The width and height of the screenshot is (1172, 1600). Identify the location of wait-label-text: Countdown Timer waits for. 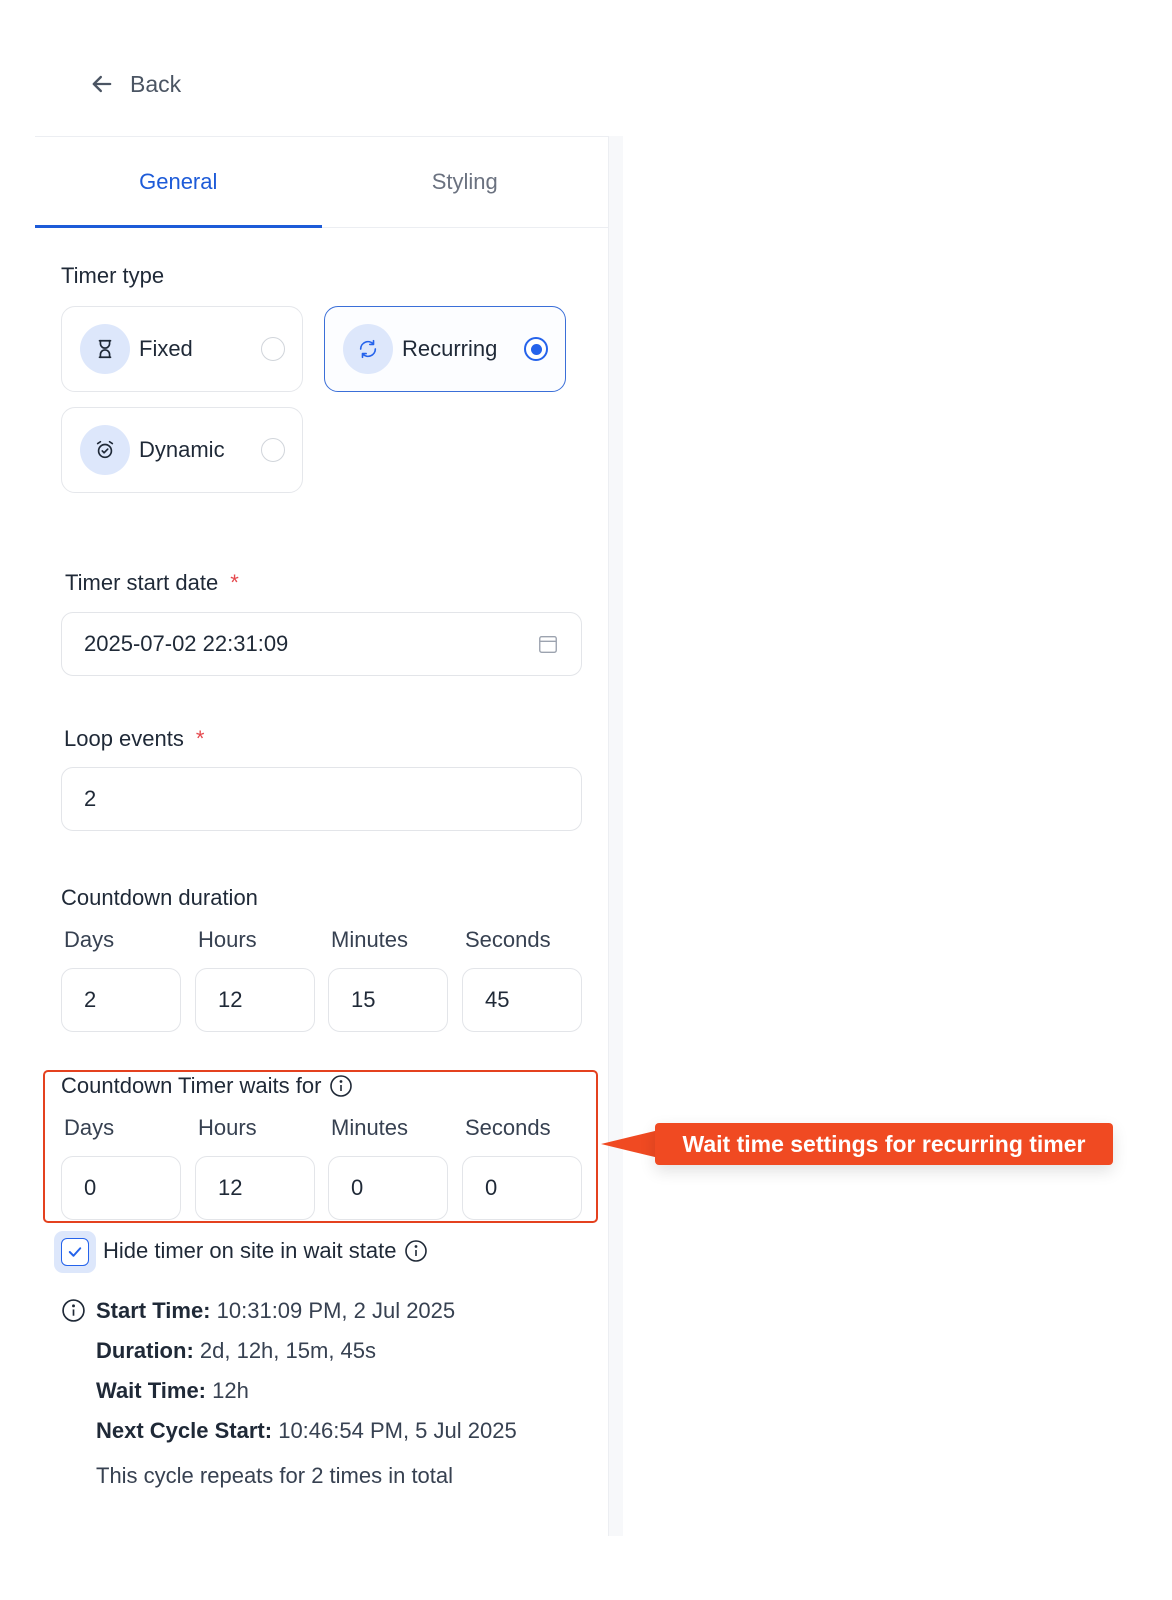
(191, 1085).